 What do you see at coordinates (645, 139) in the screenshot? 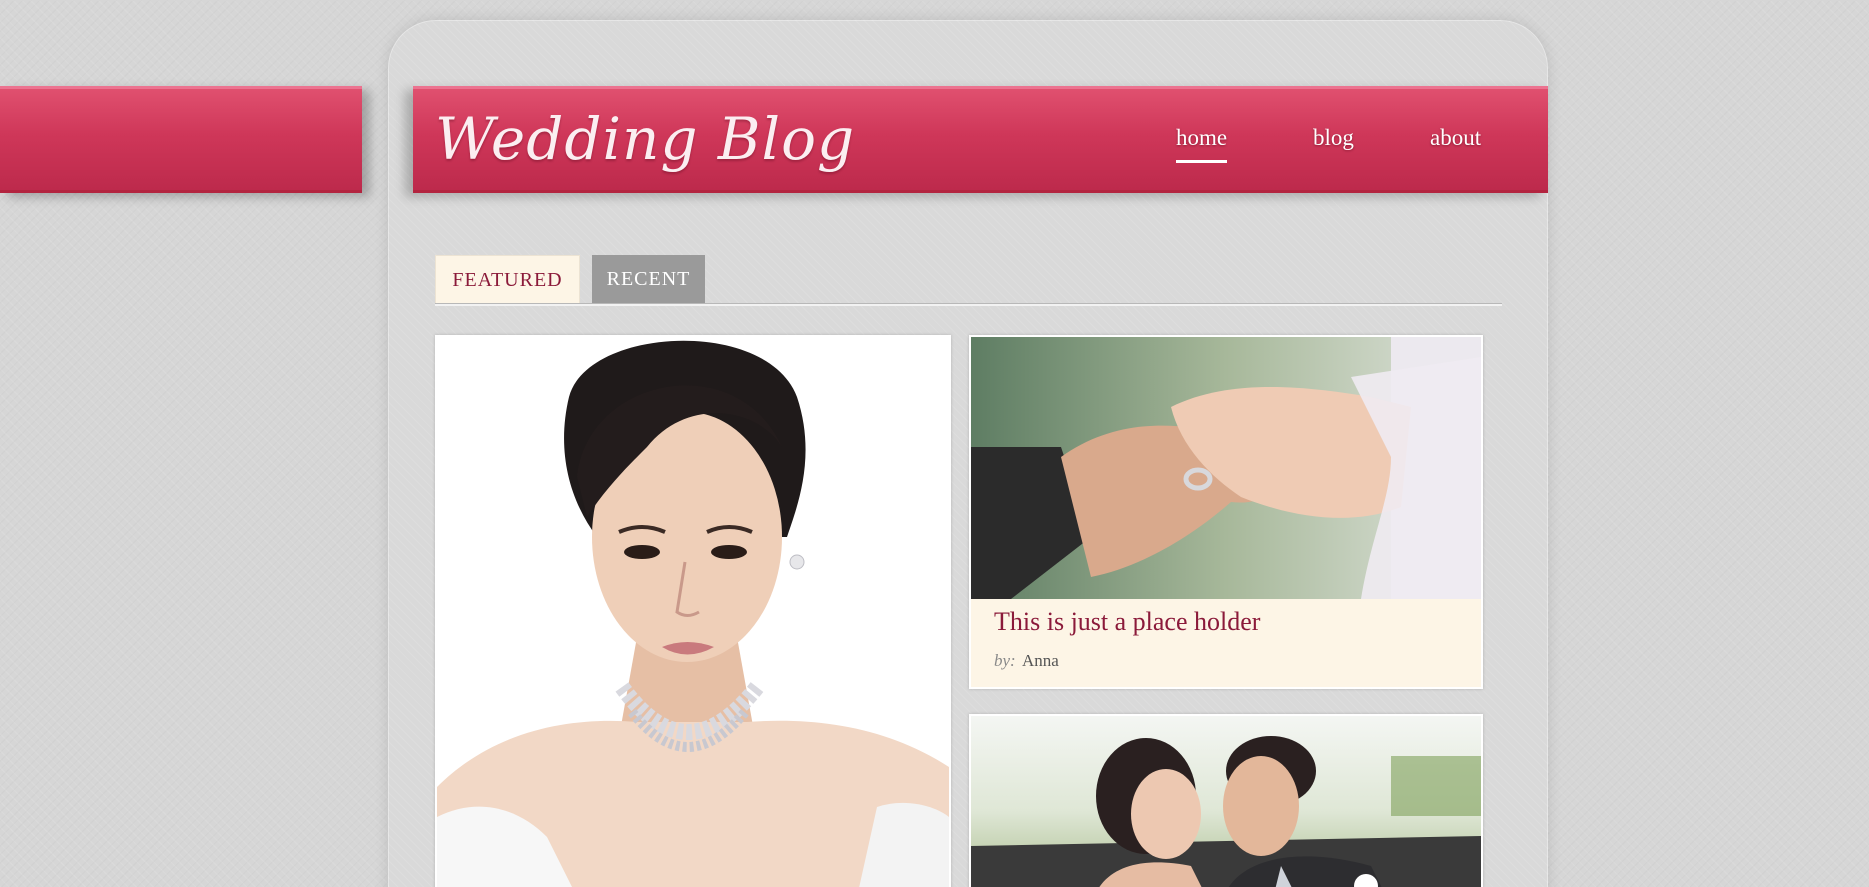
I see `site-logo: Wedding Blog` at bounding box center [645, 139].